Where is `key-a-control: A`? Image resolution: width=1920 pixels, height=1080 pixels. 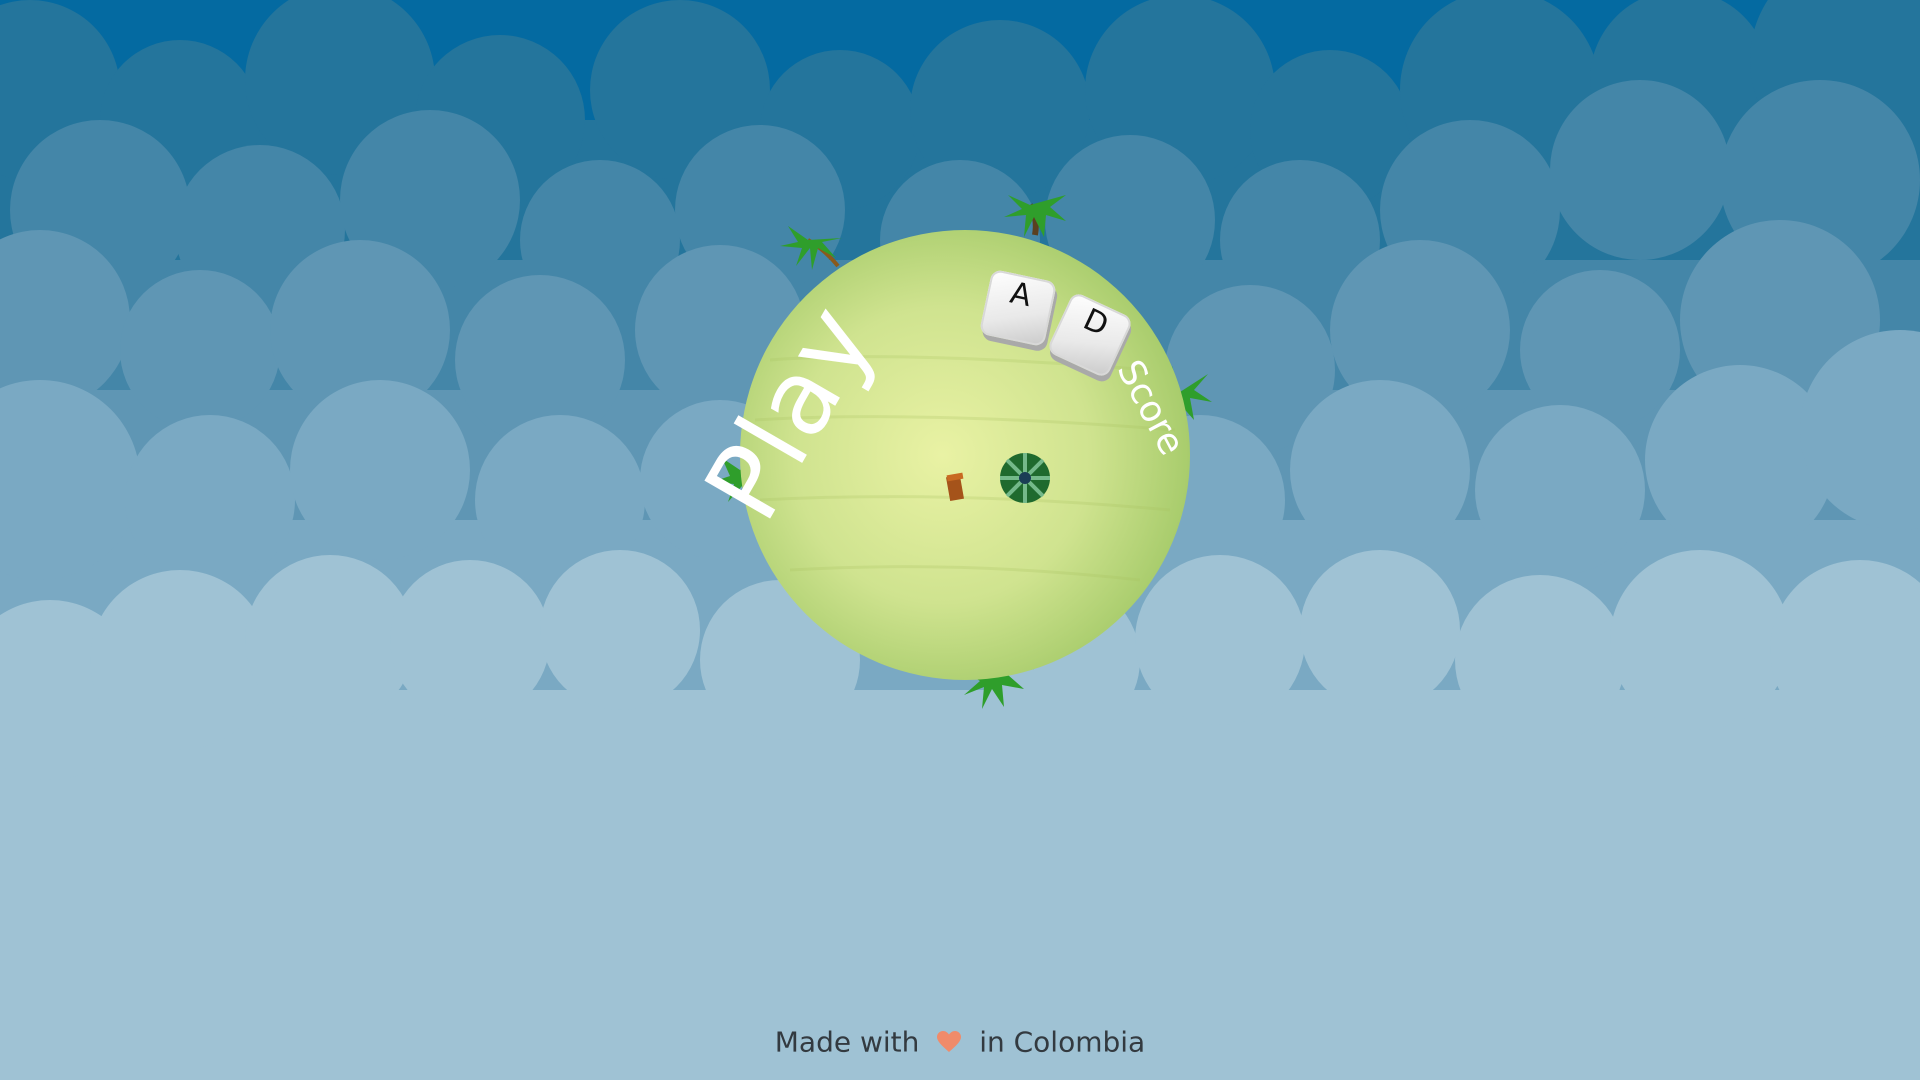
key-a-control: A is located at coordinates (1018, 308).